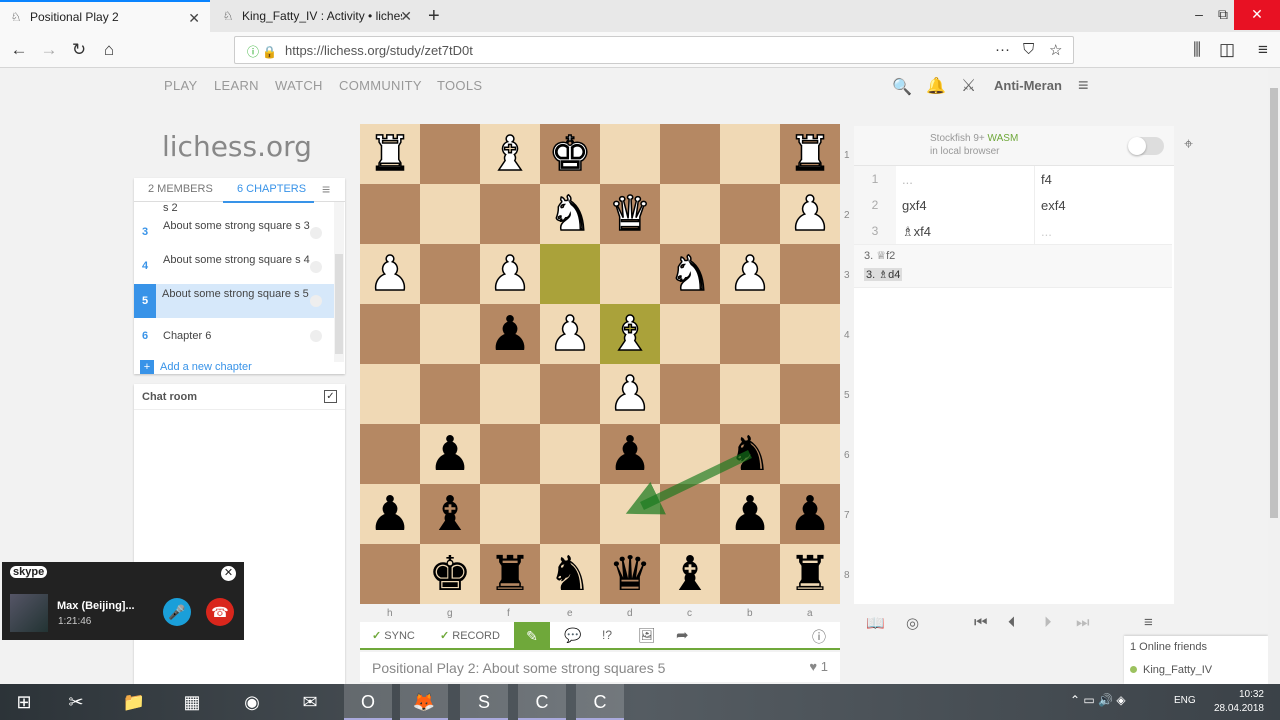  What do you see at coordinates (484, 702) in the screenshot?
I see `skype-icon: S` at bounding box center [484, 702].